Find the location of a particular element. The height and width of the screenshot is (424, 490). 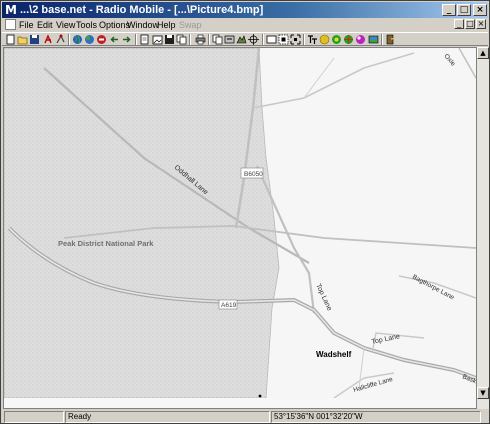

menu-options: Options is located at coordinates (114, 25).